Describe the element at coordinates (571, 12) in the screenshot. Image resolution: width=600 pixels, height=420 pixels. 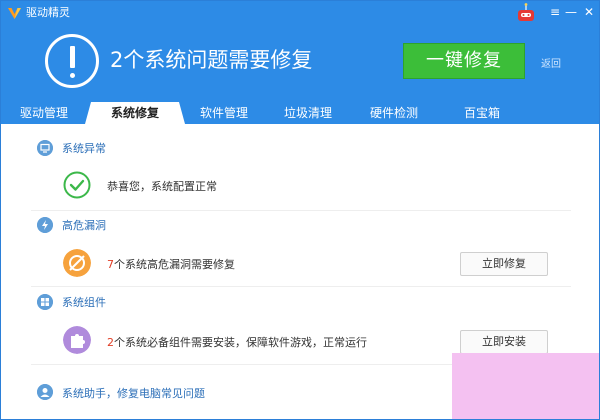
I see `minimize-icon: —` at that location.